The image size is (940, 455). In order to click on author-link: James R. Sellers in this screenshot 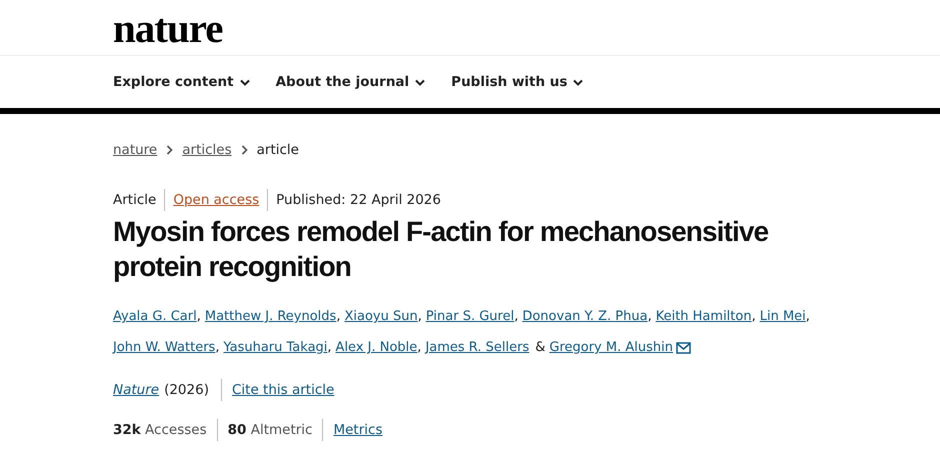, I will do `click(477, 347)`.